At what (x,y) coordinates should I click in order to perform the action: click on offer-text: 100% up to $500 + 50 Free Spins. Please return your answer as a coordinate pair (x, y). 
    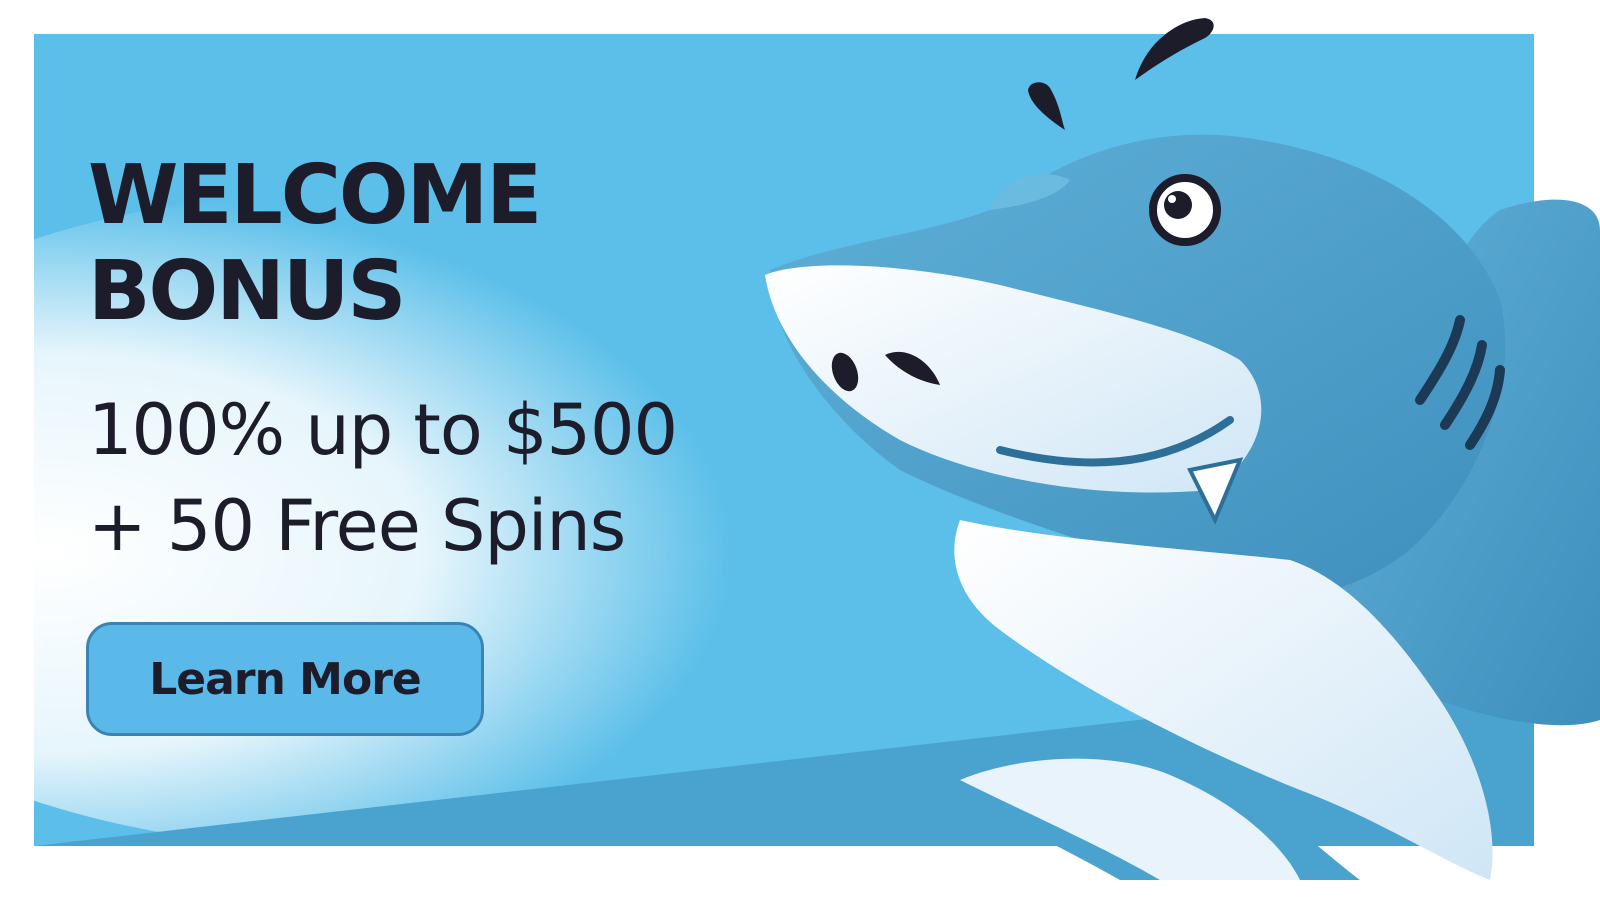
    Looking at the image, I should click on (448, 478).